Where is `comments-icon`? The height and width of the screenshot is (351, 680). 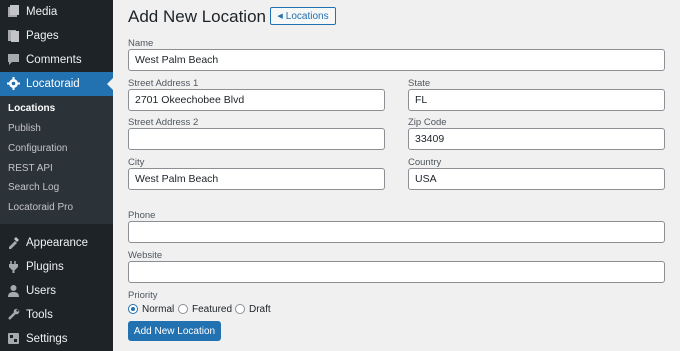 comments-icon is located at coordinates (13, 59).